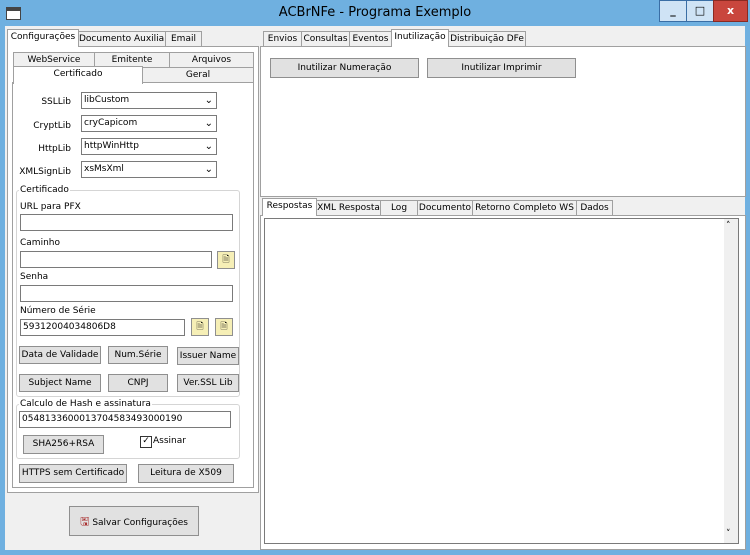 The height and width of the screenshot is (555, 750). What do you see at coordinates (60, 355) in the screenshot?
I see `data-validade-button: Data de Validade` at bounding box center [60, 355].